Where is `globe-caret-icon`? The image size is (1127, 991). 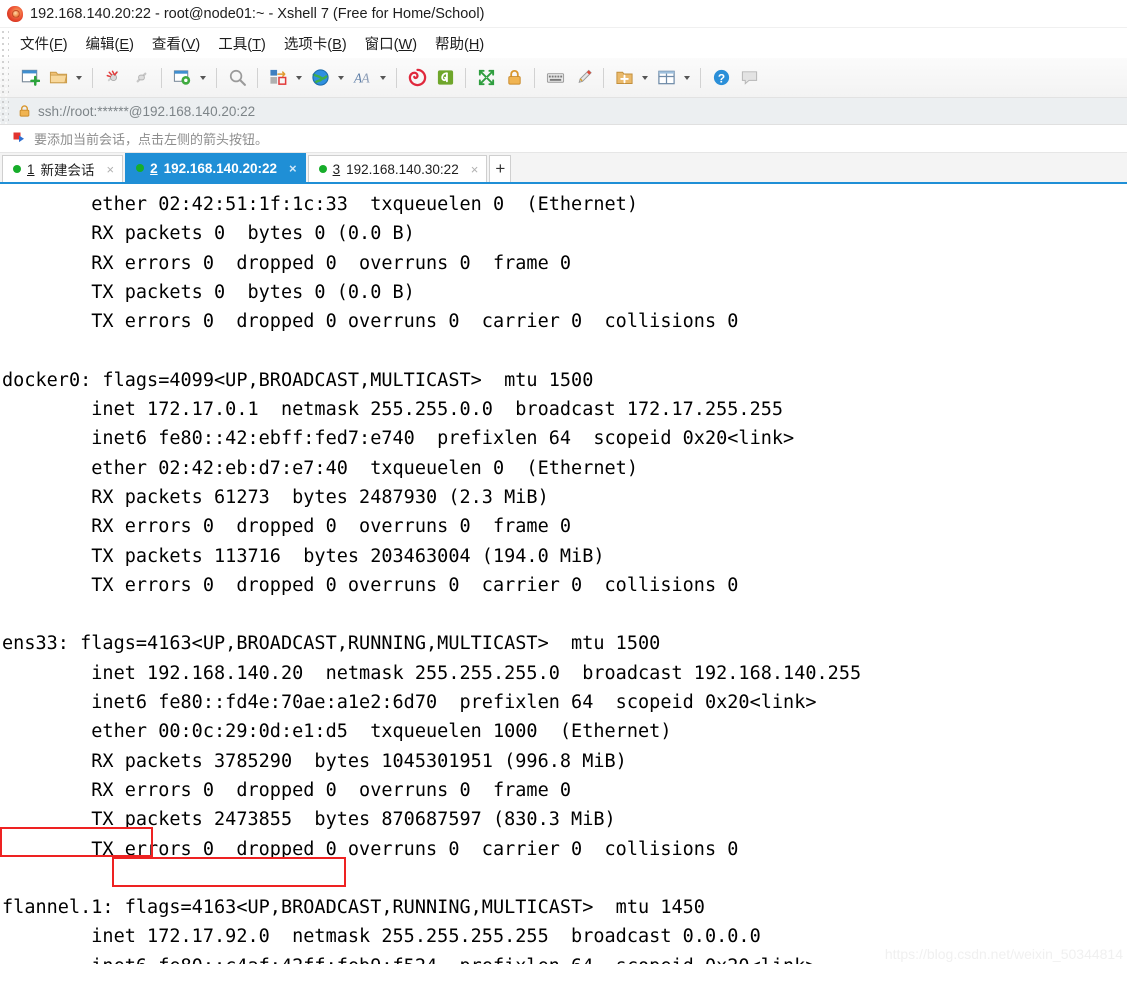
globe-caret-icon is located at coordinates (341, 78).